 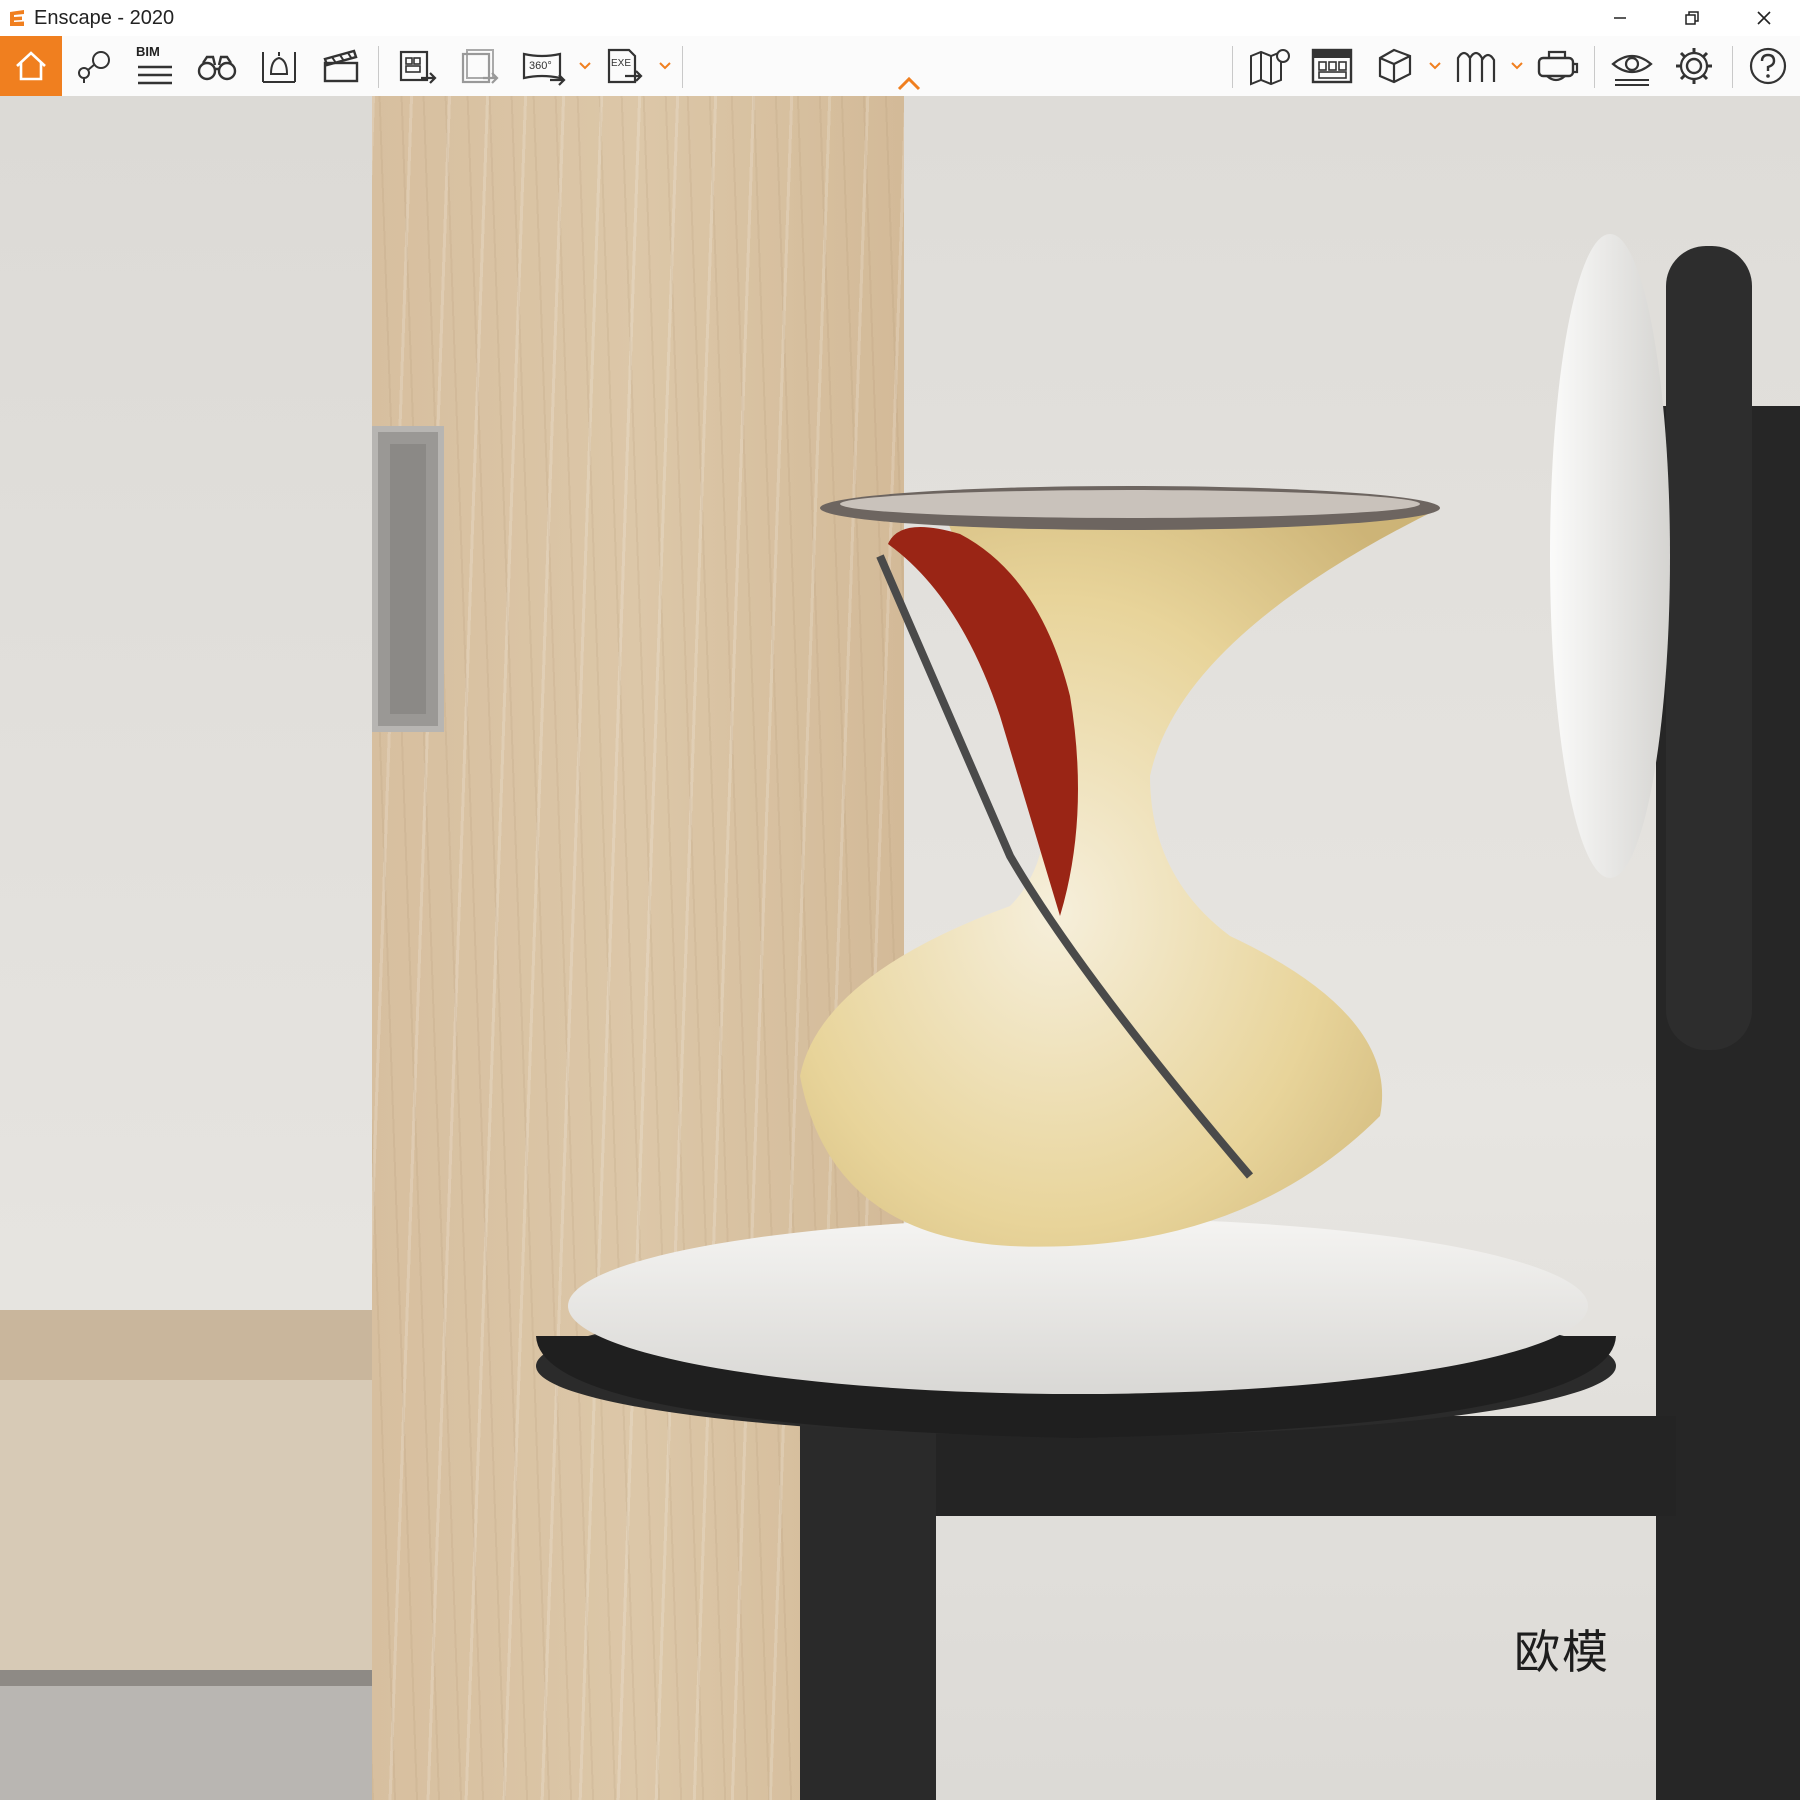 I want to click on exe-dropdown-chevron-icon, so click(x=665, y=65).